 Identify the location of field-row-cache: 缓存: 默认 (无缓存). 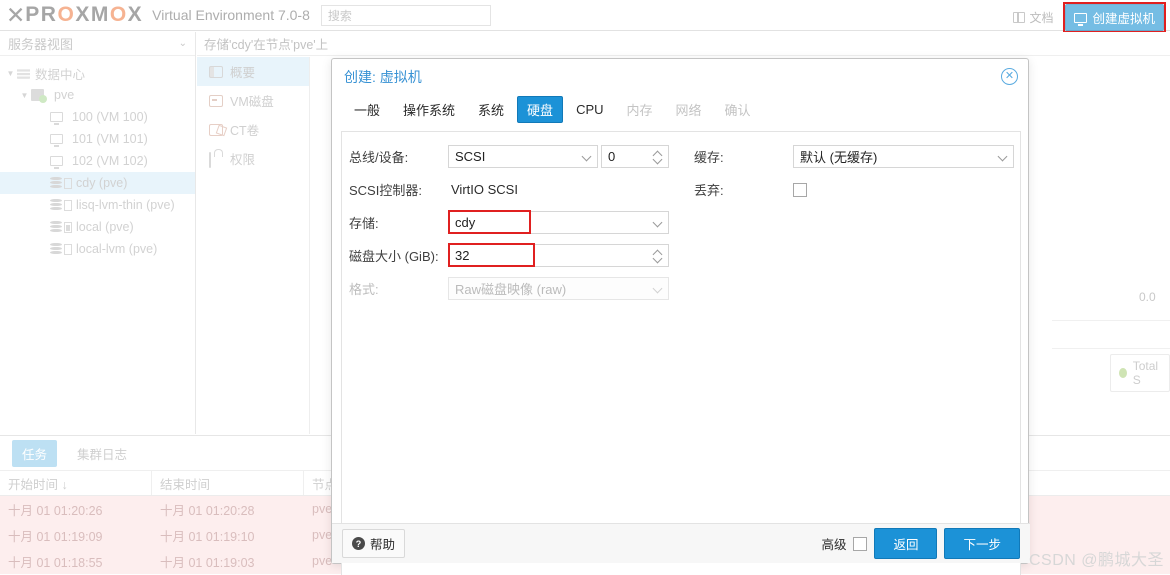
(854, 156).